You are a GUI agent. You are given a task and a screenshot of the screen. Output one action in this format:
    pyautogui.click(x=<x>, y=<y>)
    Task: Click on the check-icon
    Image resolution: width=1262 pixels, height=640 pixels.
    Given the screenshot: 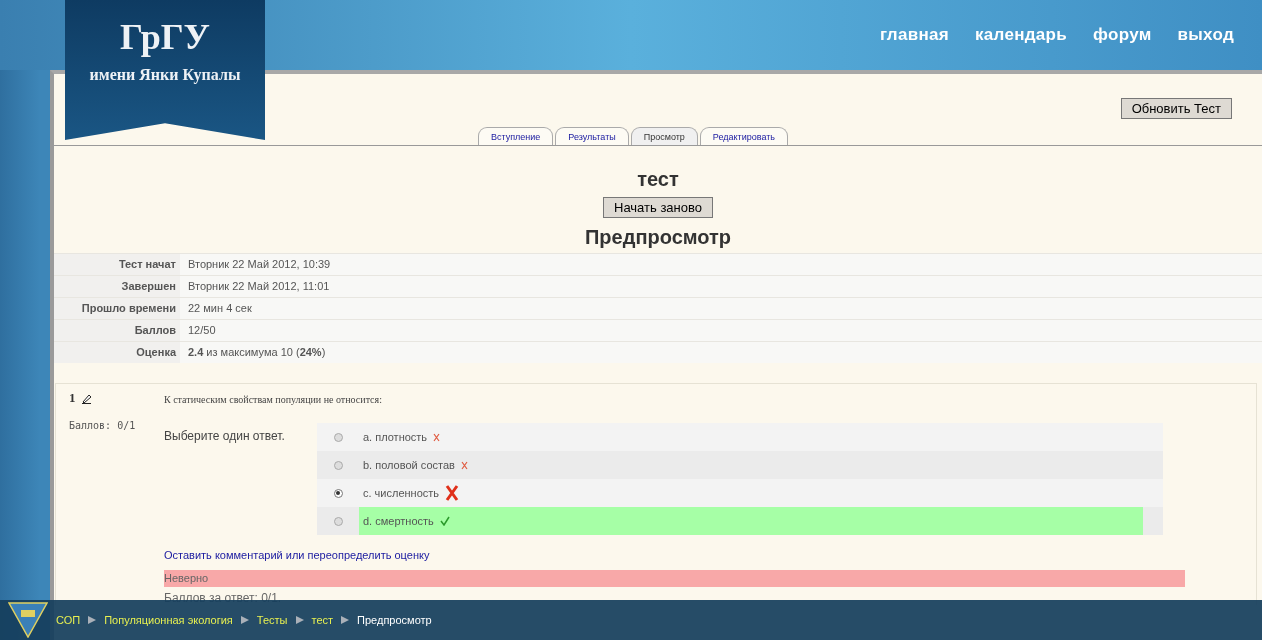 What is the action you would take?
    pyautogui.click(x=444, y=521)
    